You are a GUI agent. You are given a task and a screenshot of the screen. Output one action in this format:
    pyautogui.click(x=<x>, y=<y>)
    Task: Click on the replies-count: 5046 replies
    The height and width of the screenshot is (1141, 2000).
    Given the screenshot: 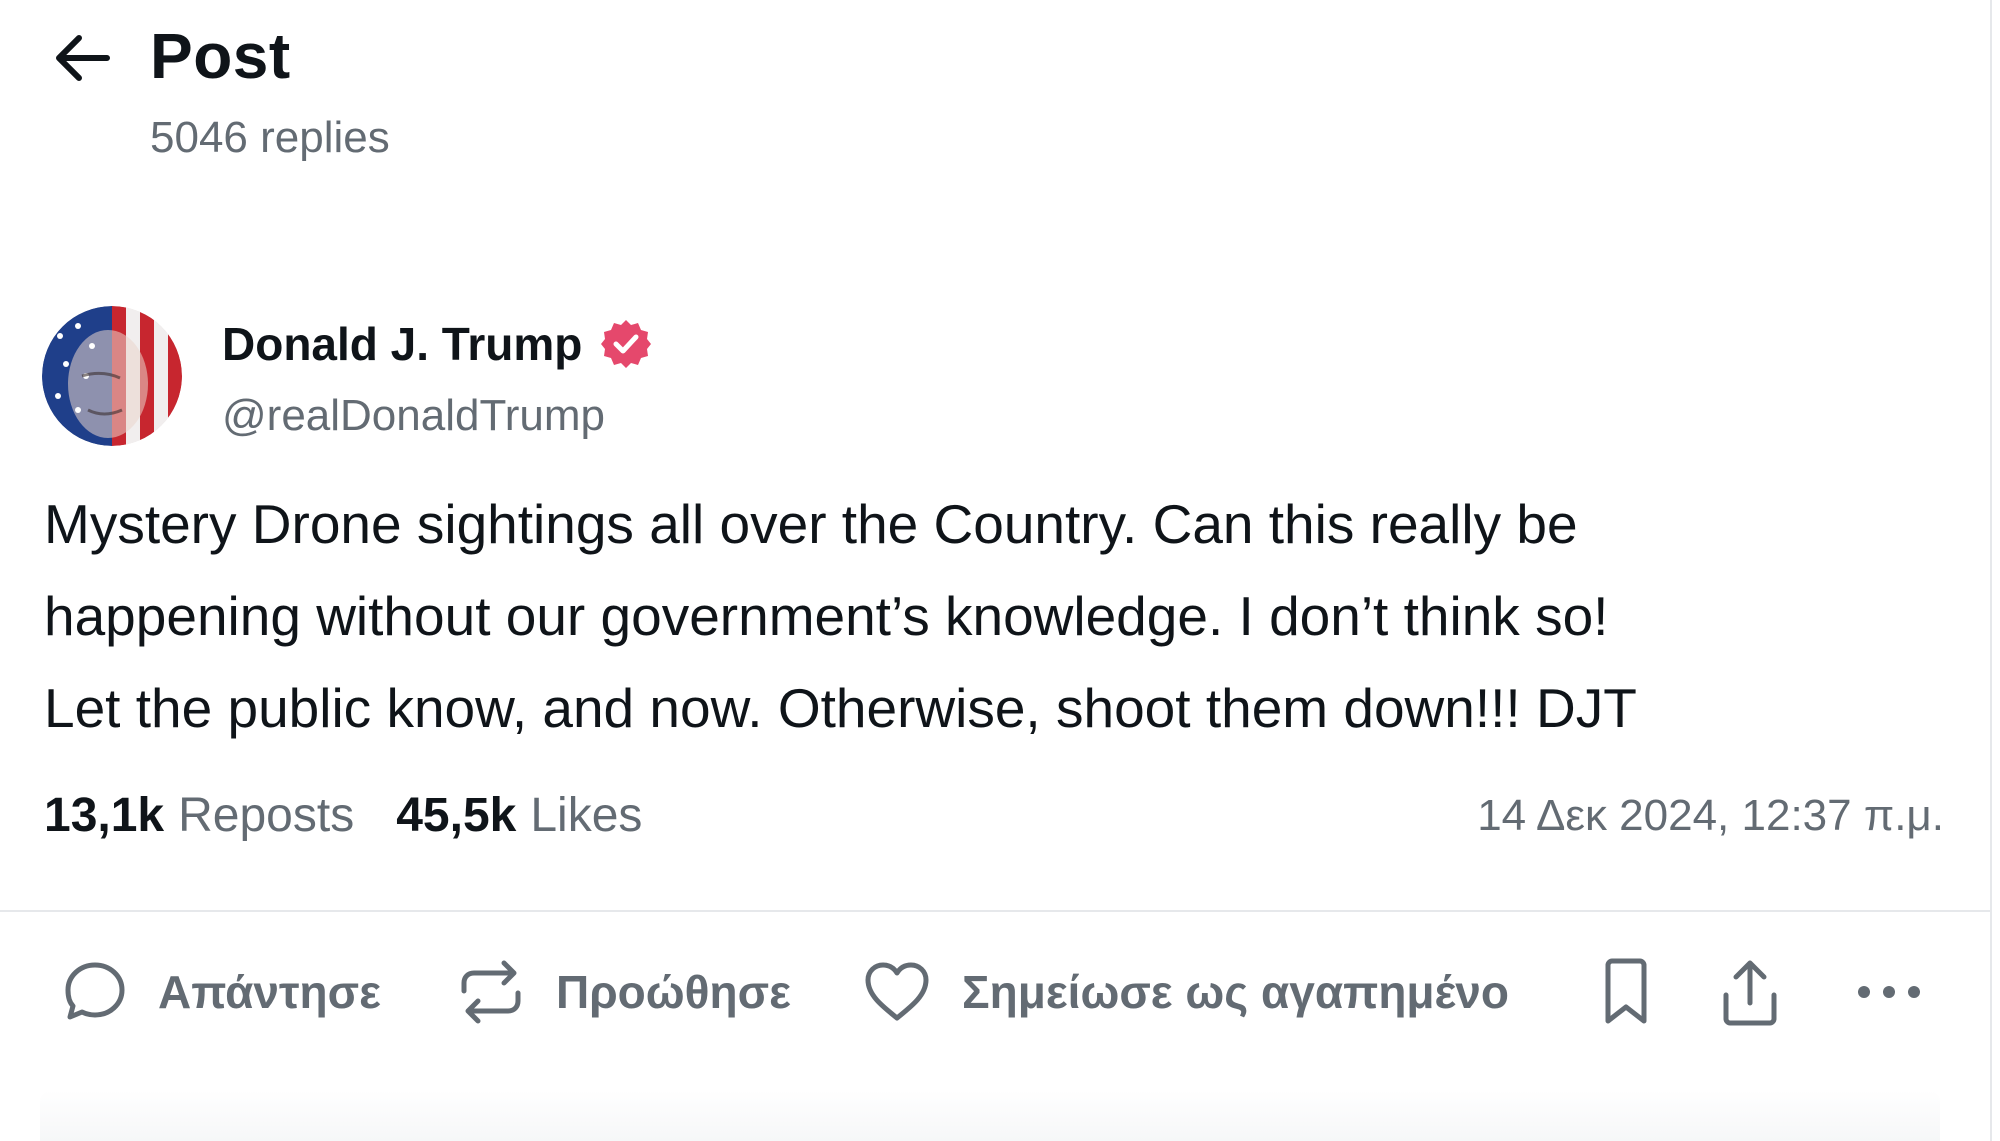 What is the action you would take?
    pyautogui.click(x=270, y=137)
    